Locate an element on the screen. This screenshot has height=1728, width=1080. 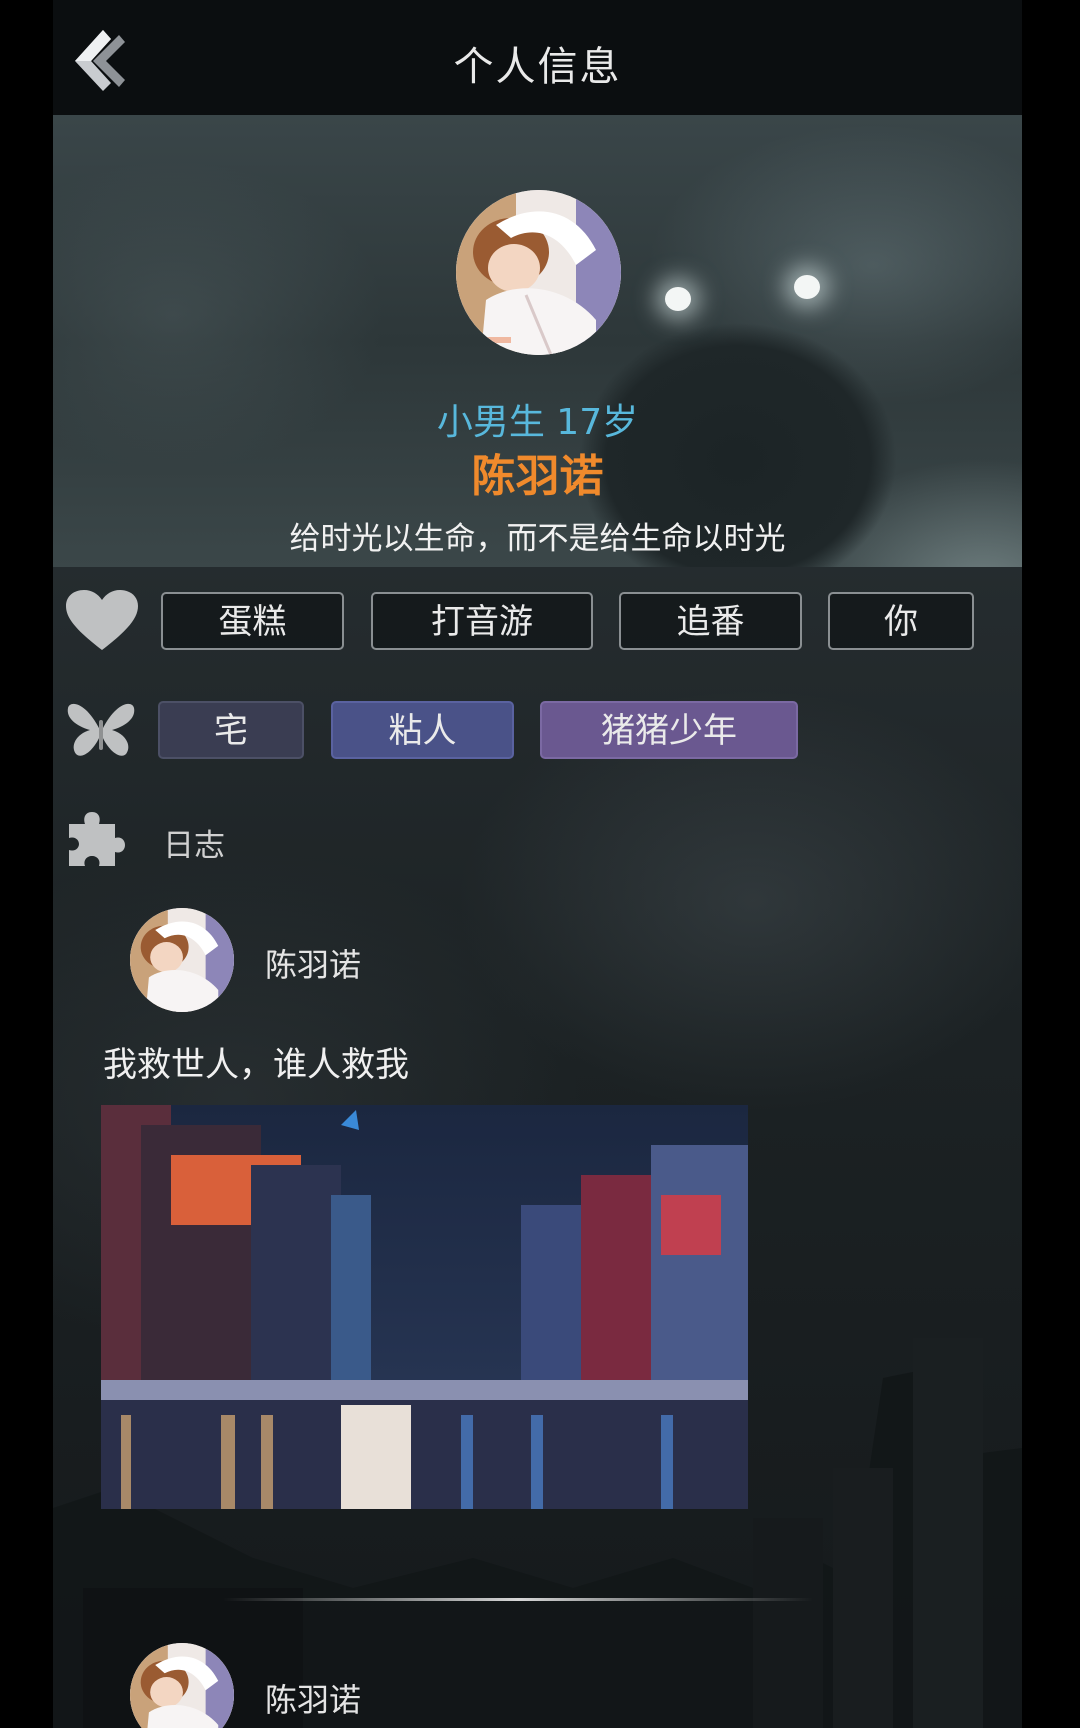
hobby-tag: 追番 is located at coordinates (710, 621).